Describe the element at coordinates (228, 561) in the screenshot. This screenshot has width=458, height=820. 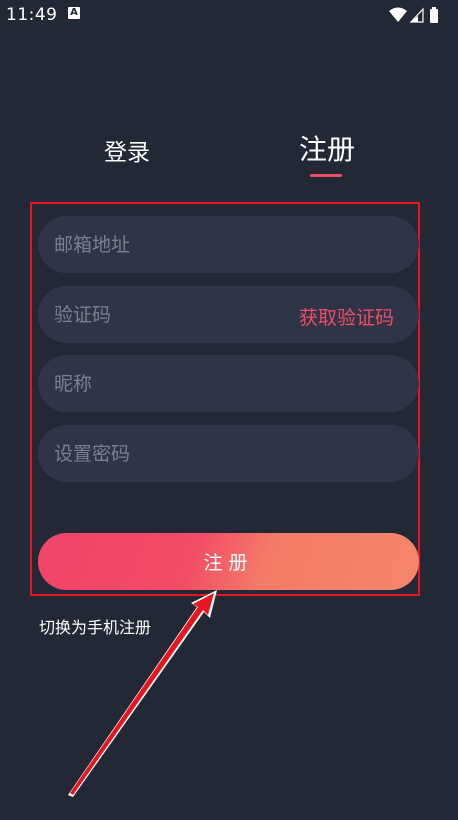
I see `register-button: 注册` at that location.